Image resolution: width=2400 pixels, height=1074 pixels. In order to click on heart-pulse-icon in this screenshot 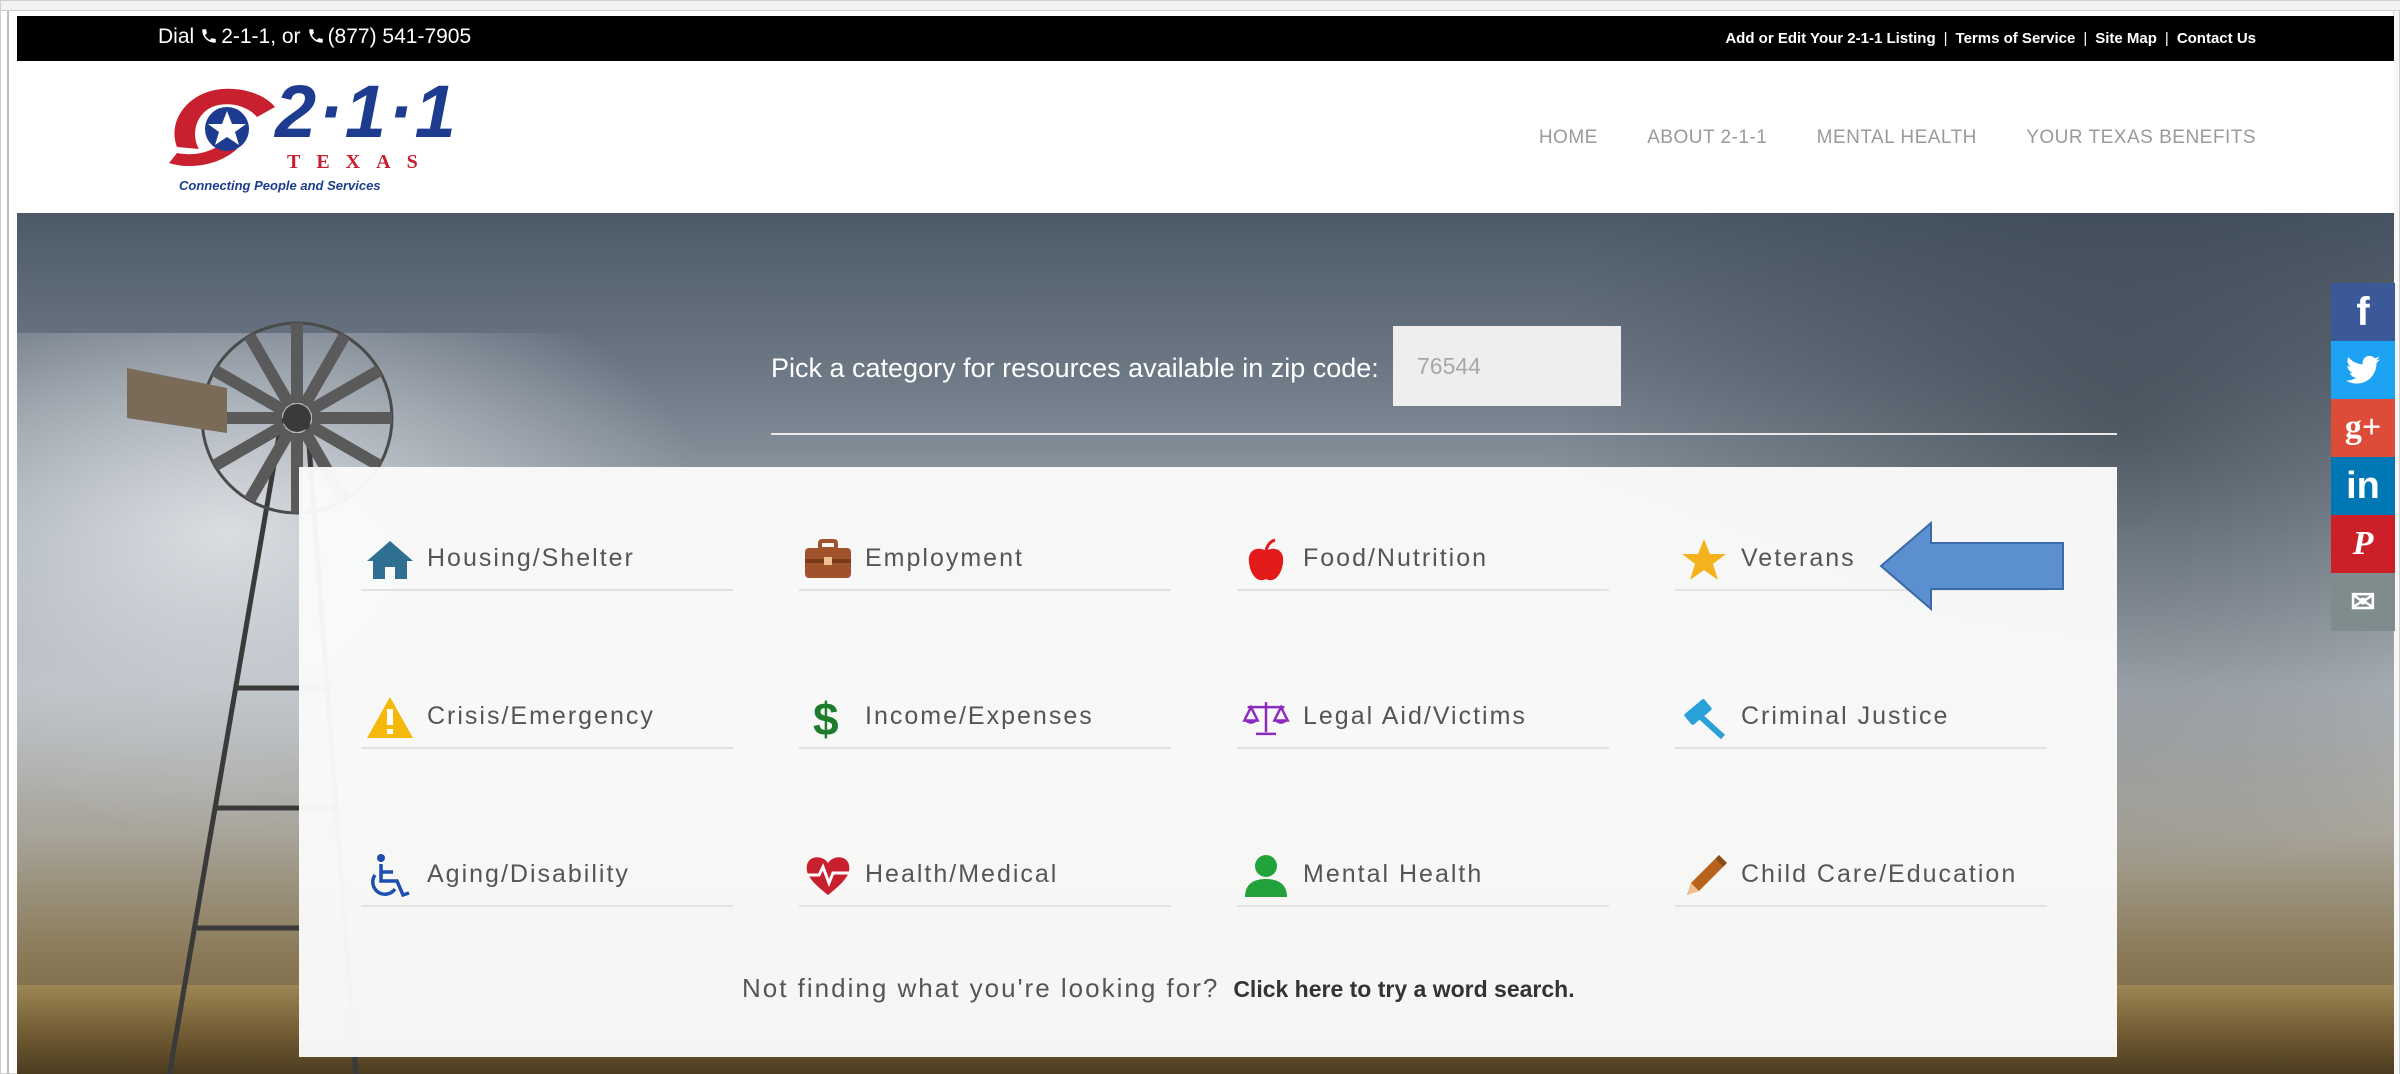, I will do `click(828, 876)`.